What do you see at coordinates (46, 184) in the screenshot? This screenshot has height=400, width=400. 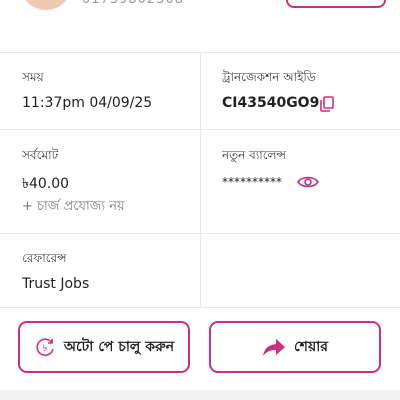 I see `total-value: ৳40.00` at bounding box center [46, 184].